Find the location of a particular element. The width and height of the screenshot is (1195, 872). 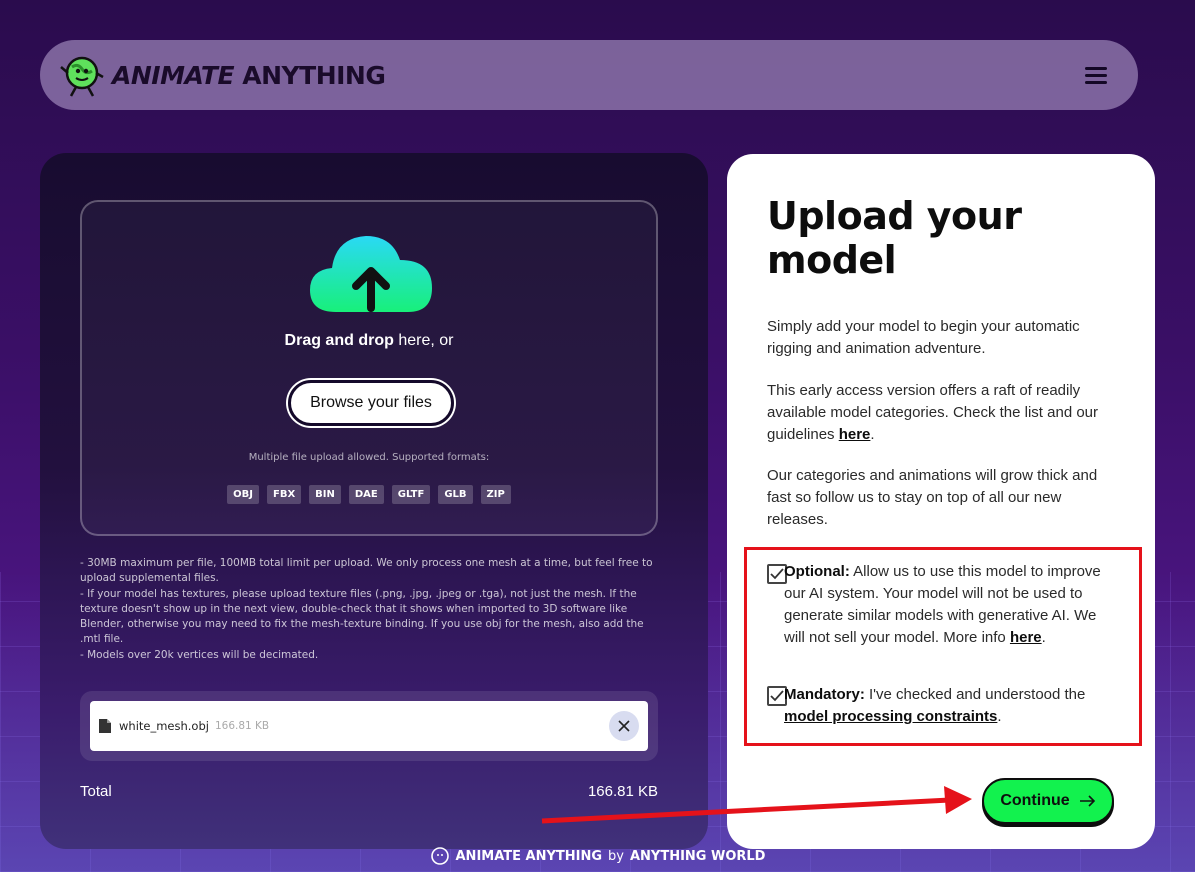

footer-company: ANYTHING WORLD is located at coordinates (697, 856).